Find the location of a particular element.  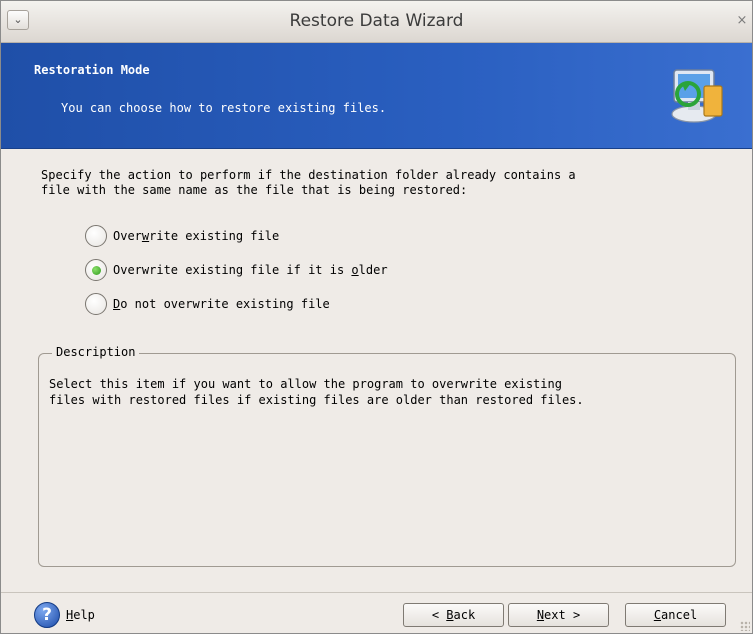

next-button: Next > is located at coordinates (558, 615).